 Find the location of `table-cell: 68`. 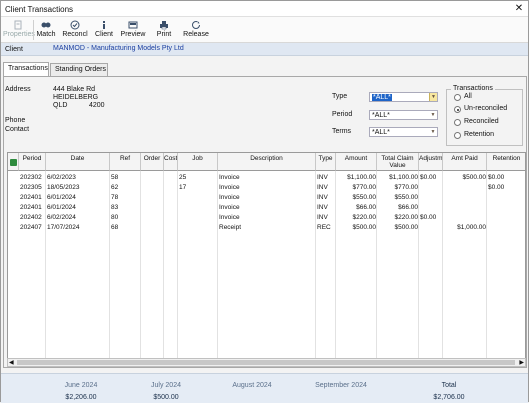

table-cell: 68 is located at coordinates (115, 227).